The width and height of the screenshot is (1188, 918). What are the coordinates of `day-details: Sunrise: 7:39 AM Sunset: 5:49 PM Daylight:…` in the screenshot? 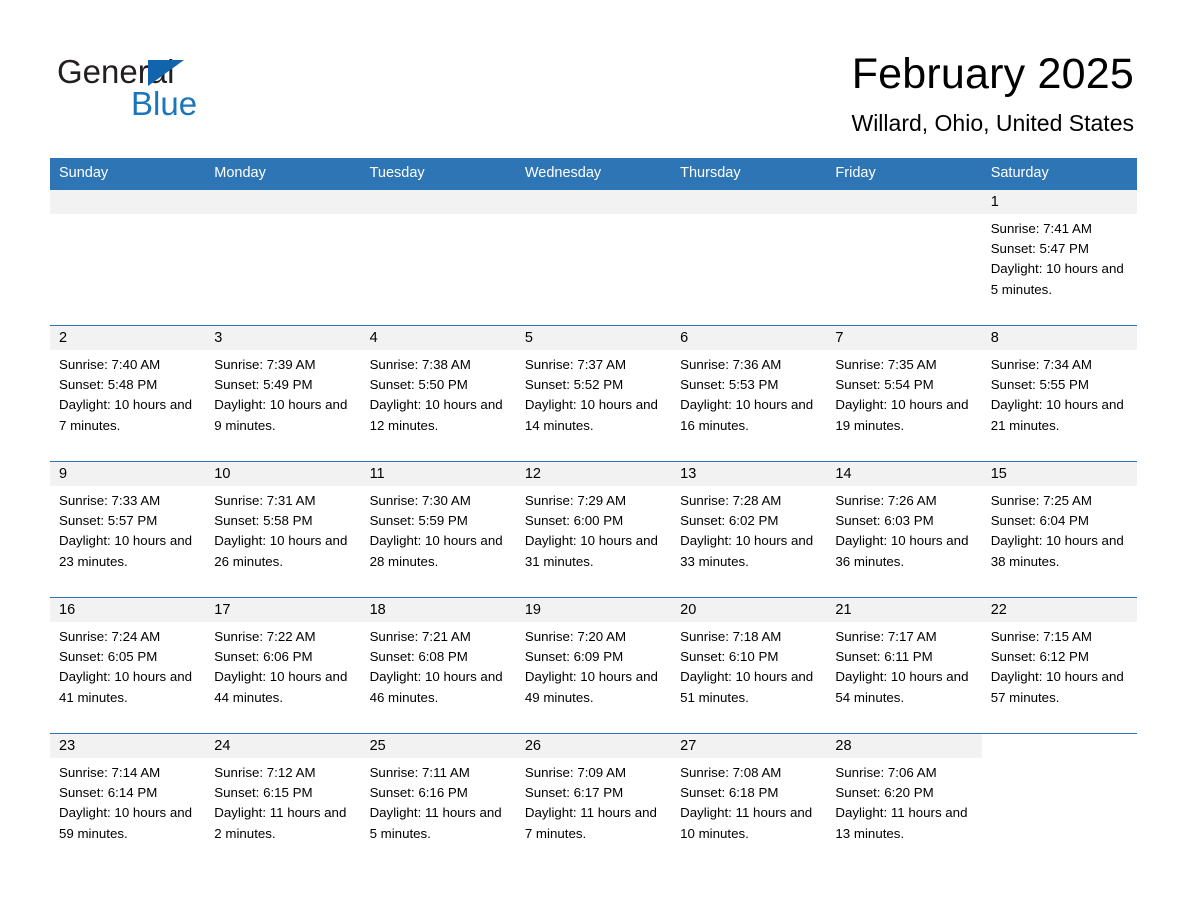 It's located at (282, 393).